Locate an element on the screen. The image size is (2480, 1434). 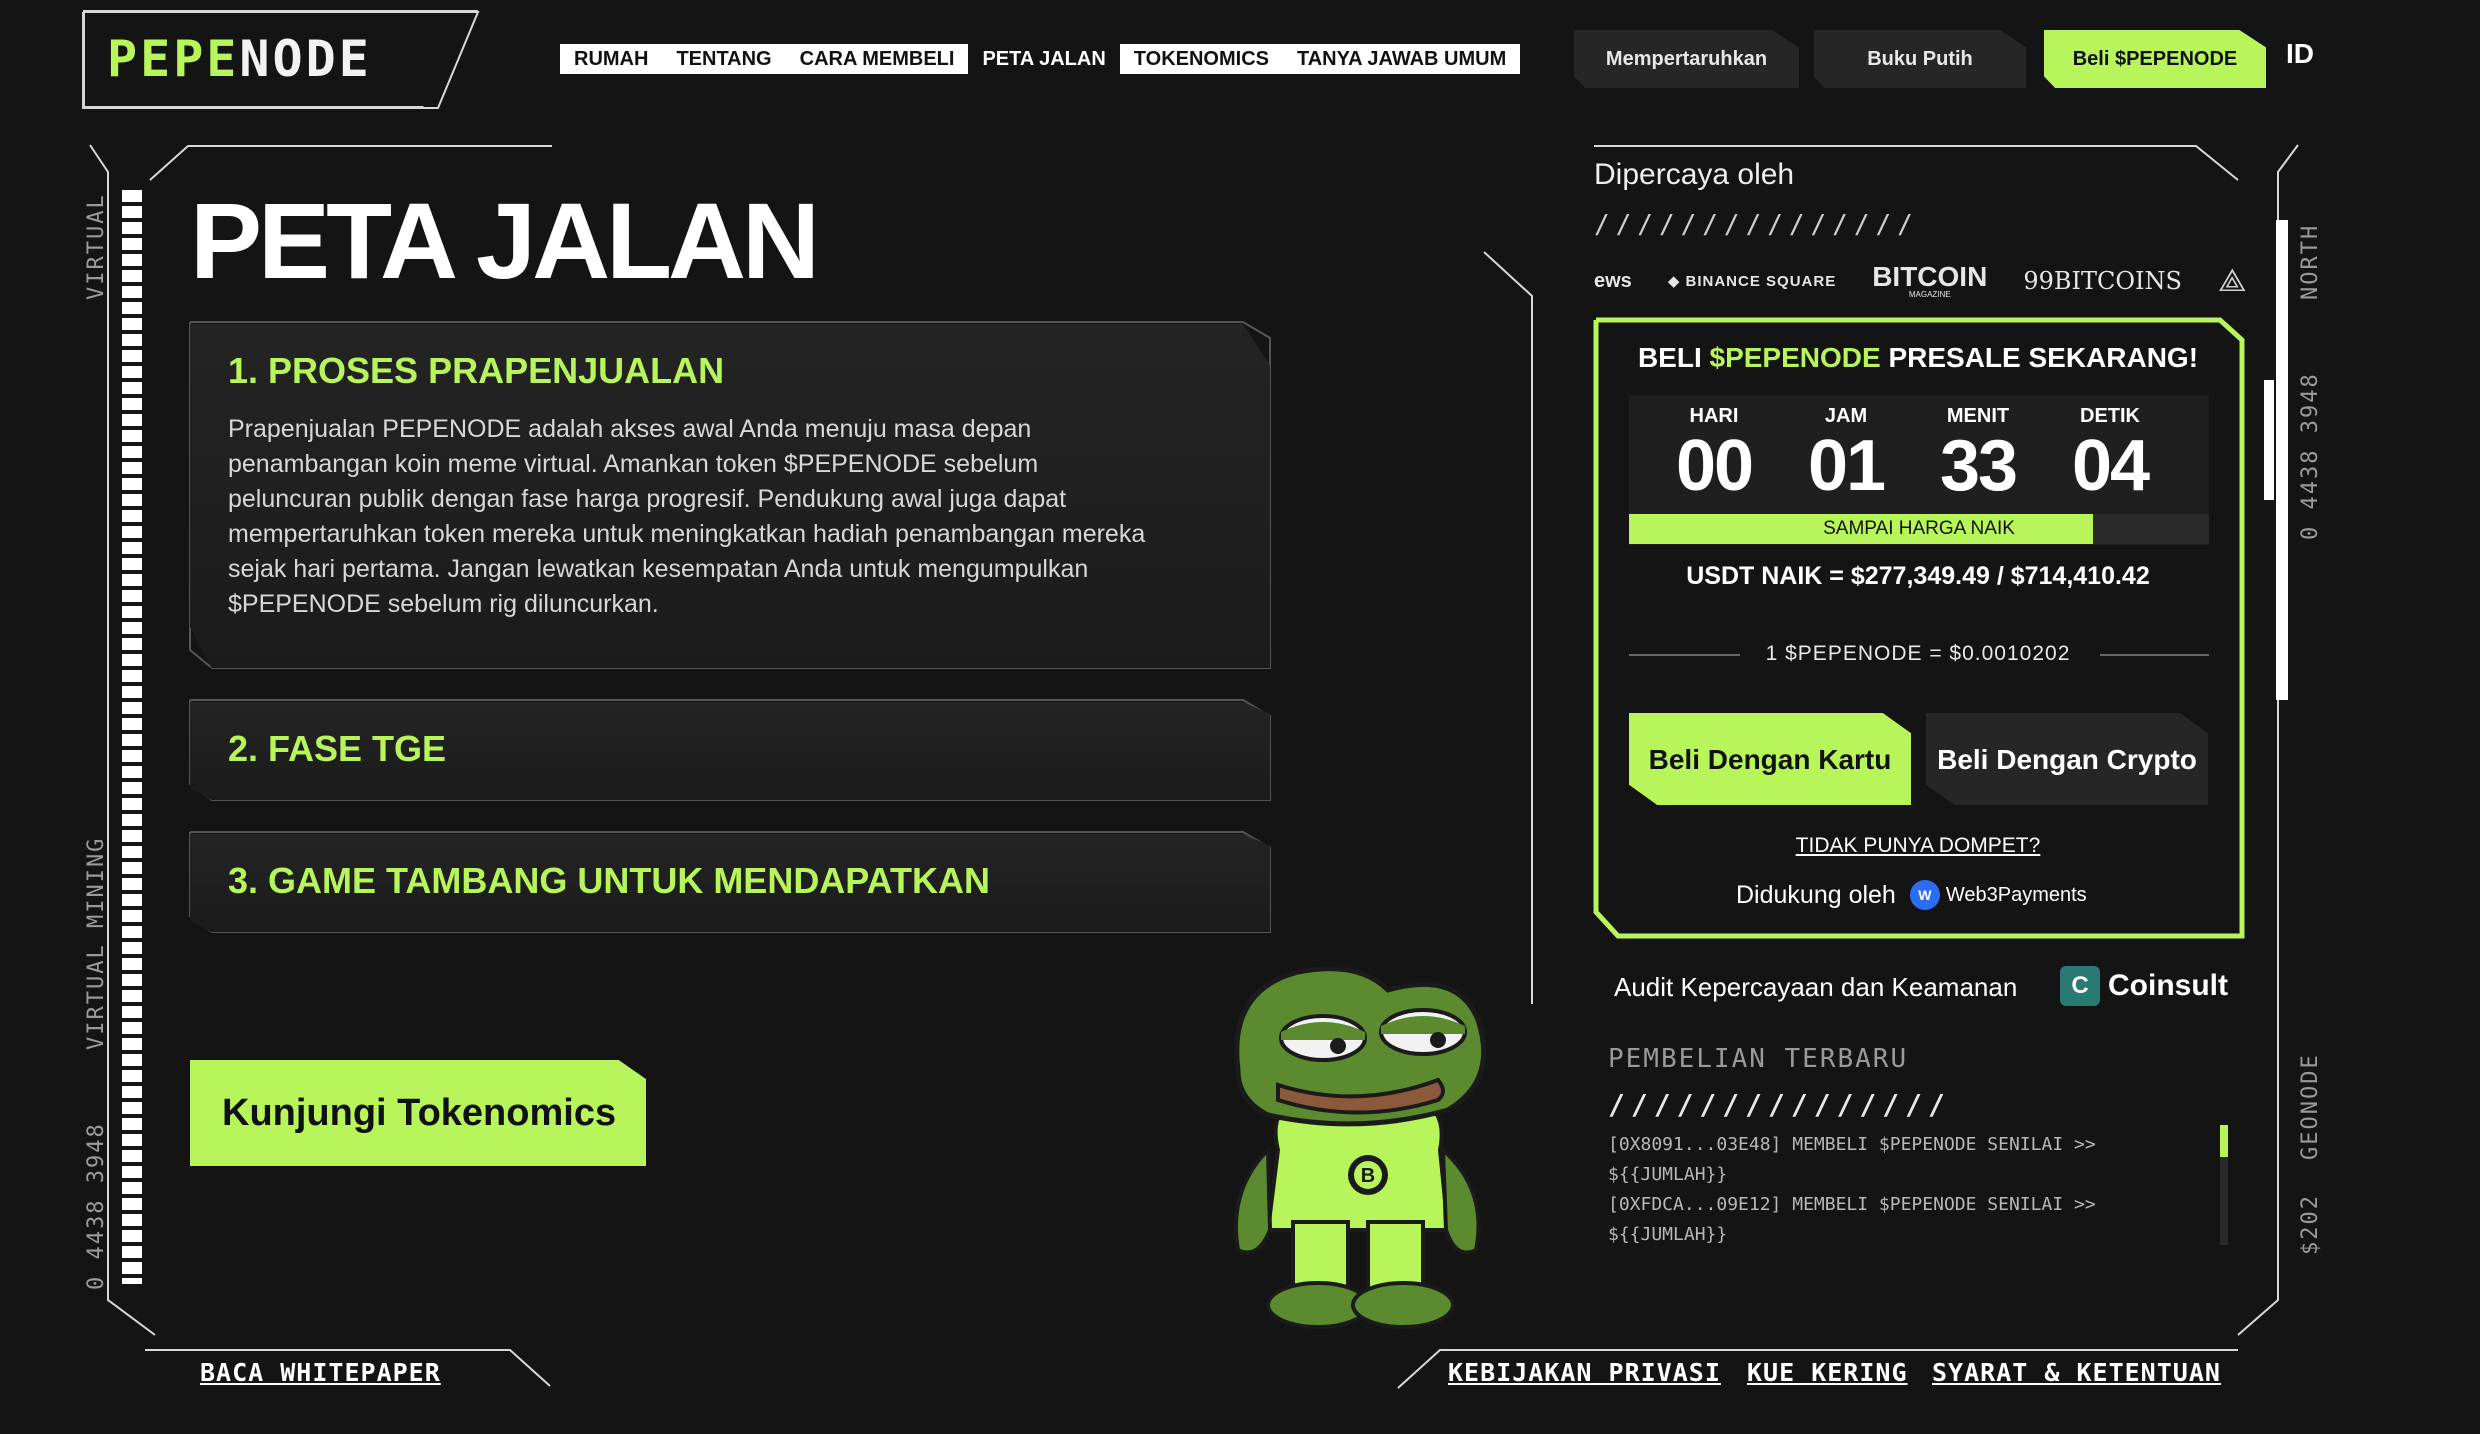
price-progress-label: SAMPAI HARGA NAIK is located at coordinates (1919, 528).